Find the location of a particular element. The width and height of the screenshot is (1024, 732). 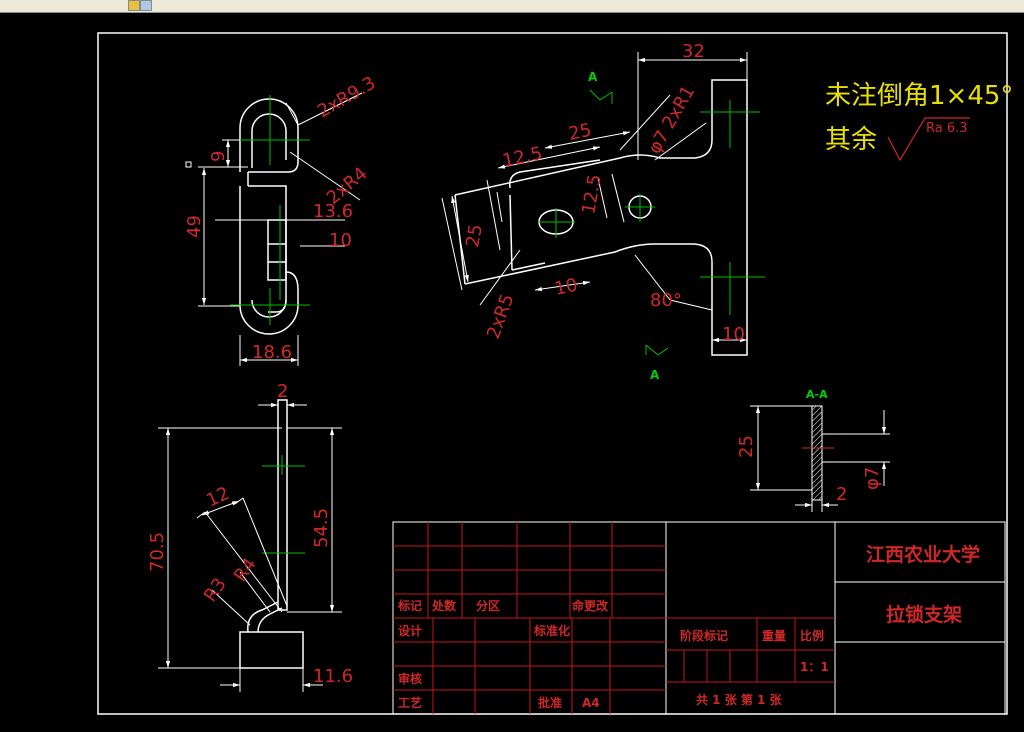

side-view-centerlines is located at coordinates (283, 504).